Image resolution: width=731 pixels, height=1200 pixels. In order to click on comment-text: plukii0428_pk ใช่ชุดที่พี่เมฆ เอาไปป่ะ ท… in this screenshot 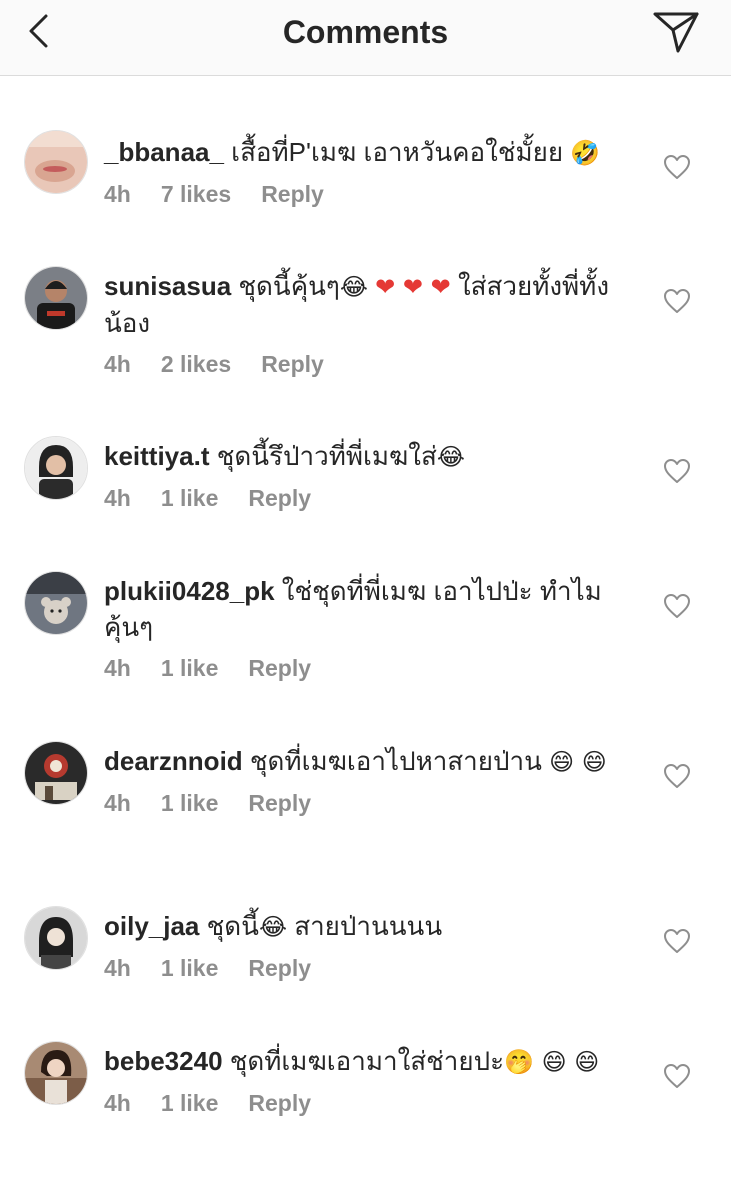, I will do `click(364, 609)`.